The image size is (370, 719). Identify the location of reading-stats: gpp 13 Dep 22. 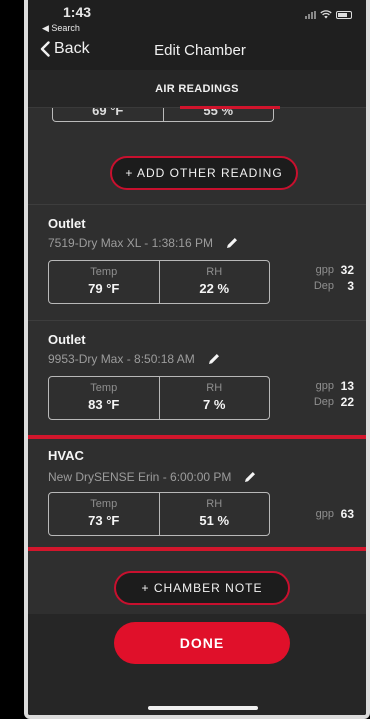
(329, 394).